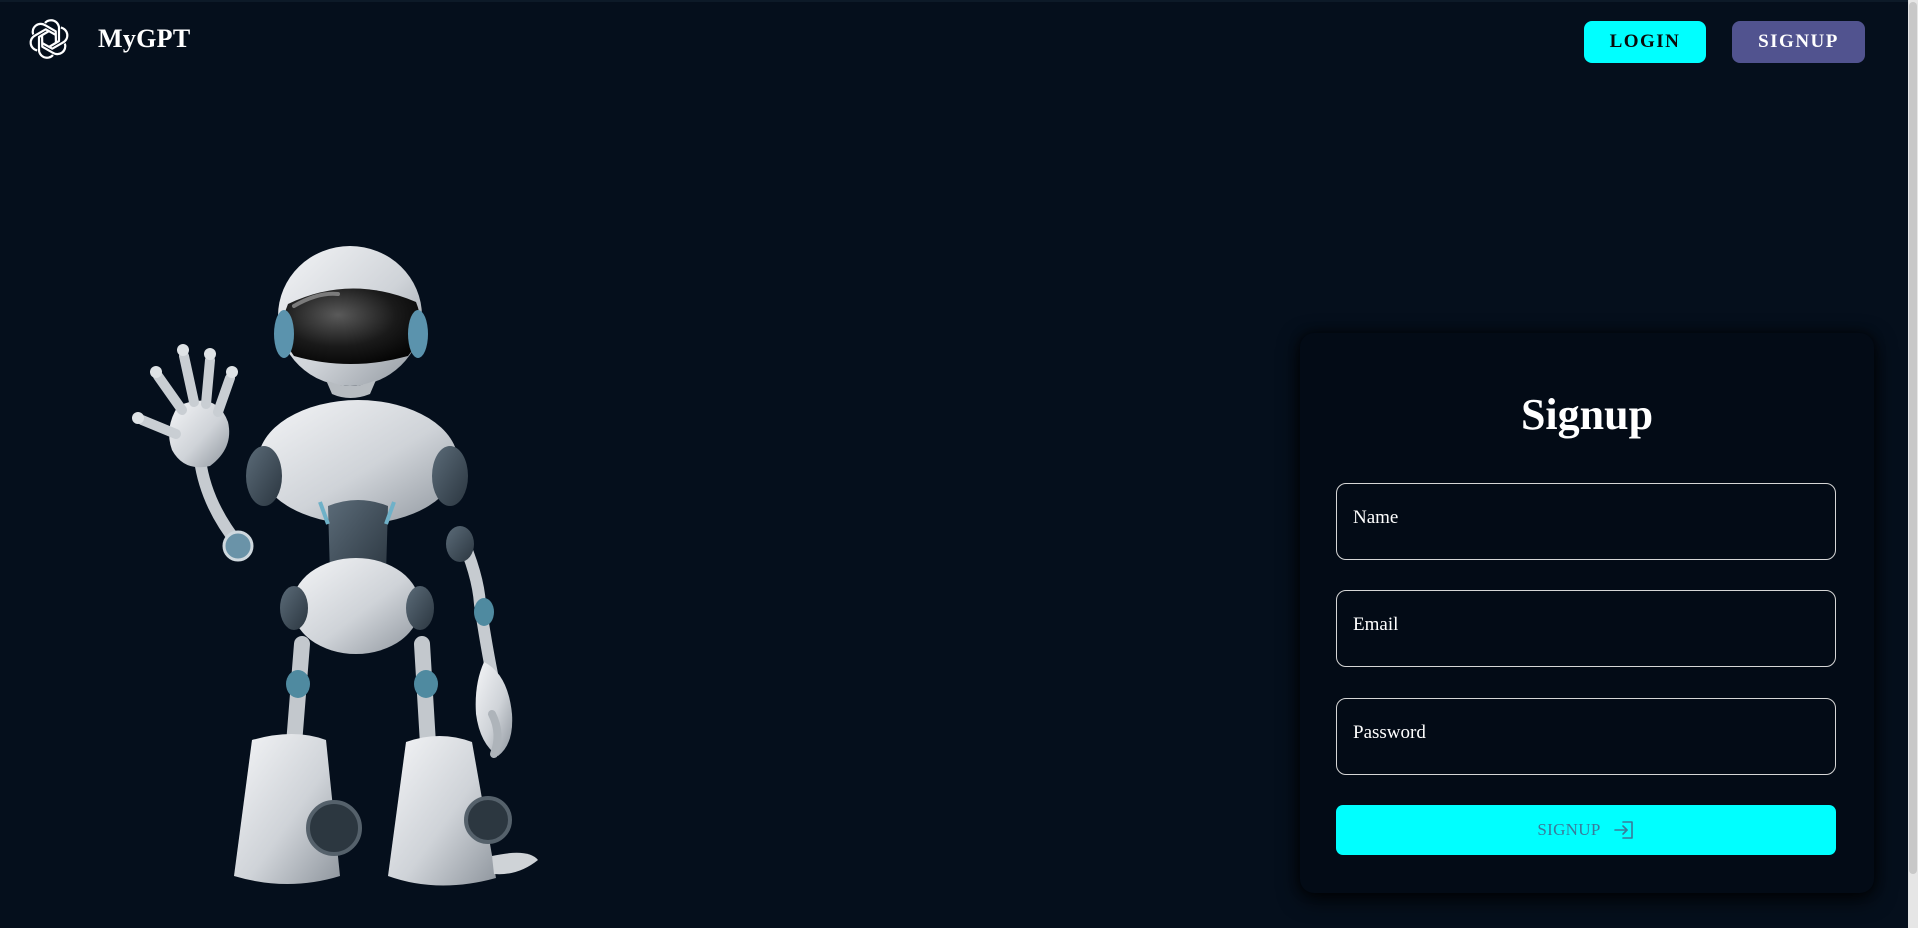  What do you see at coordinates (1587, 414) in the screenshot?
I see `card-title: Signup` at bounding box center [1587, 414].